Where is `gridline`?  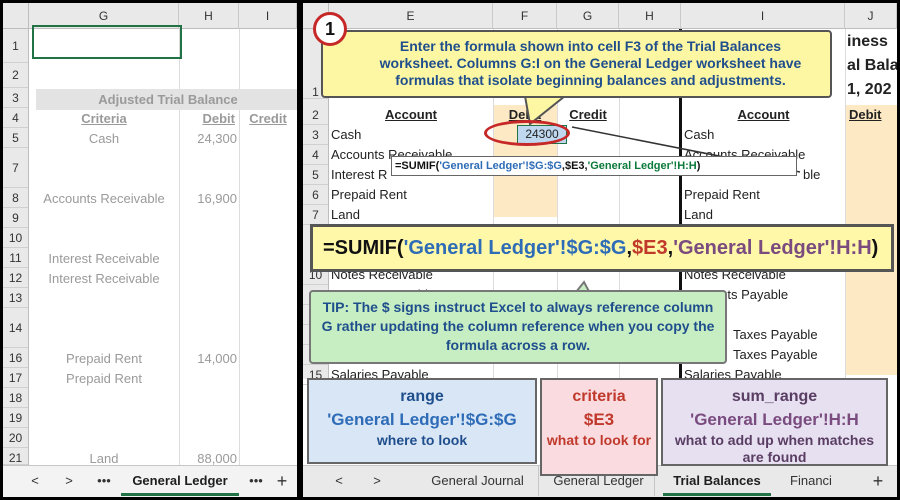
gridline is located at coordinates (845, 204).